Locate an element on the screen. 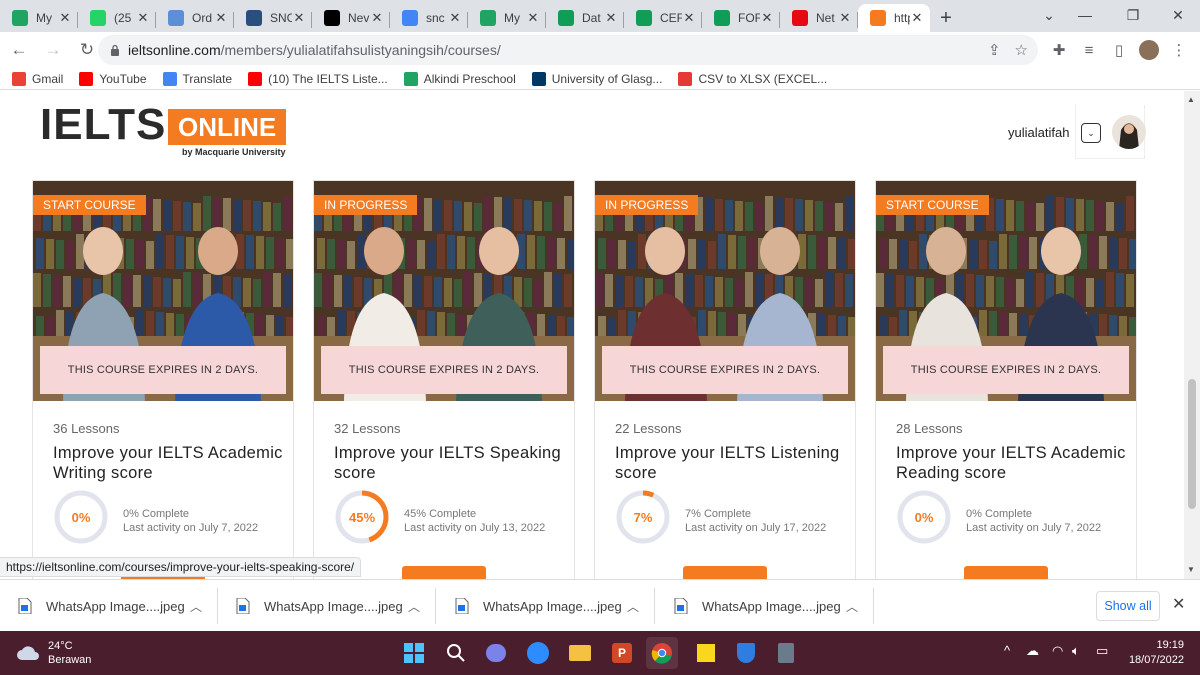  browser-tab: CEF ✕ is located at coordinates (663, 18).